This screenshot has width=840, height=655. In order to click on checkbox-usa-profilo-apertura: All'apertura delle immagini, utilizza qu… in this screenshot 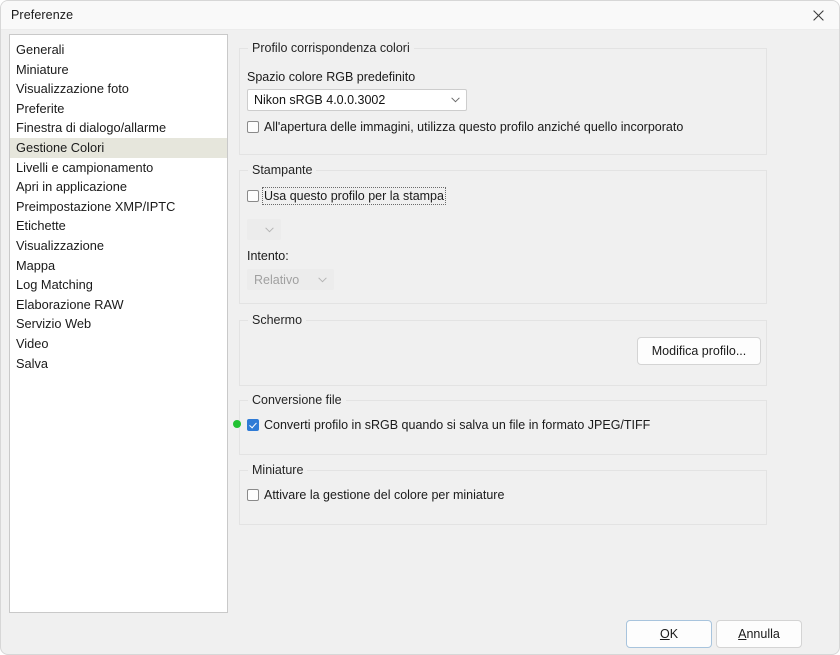, I will do `click(465, 127)`.